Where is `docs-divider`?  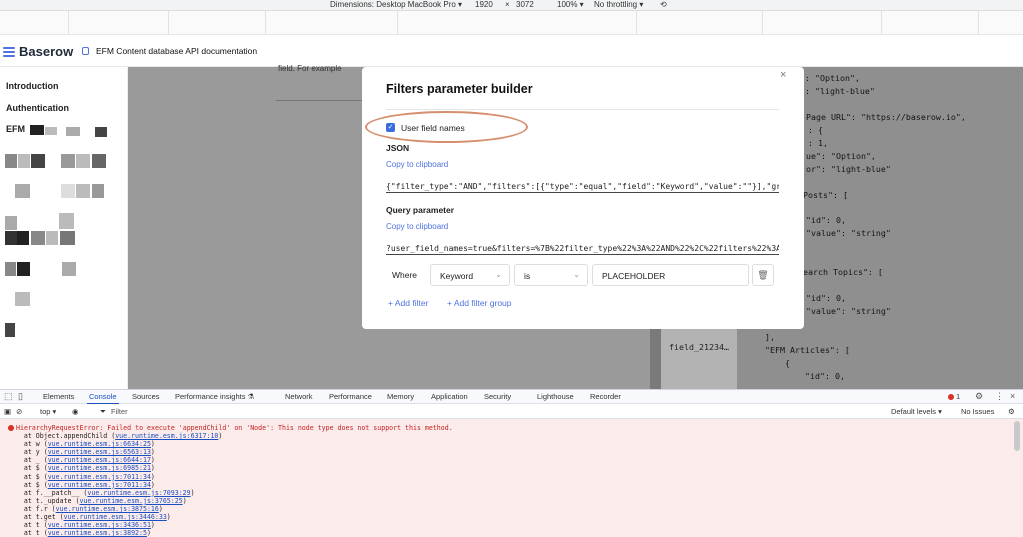
docs-divider is located at coordinates (326, 100).